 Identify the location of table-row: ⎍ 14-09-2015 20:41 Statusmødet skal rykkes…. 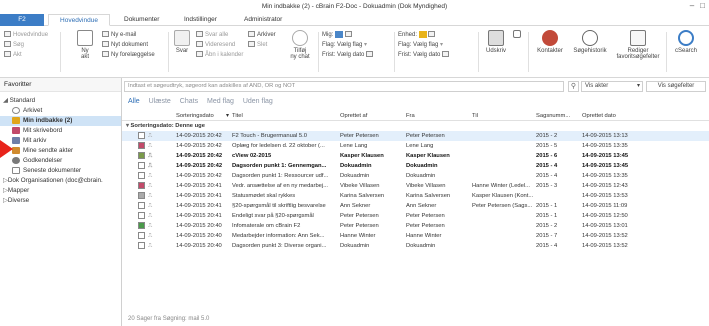
(415, 196).